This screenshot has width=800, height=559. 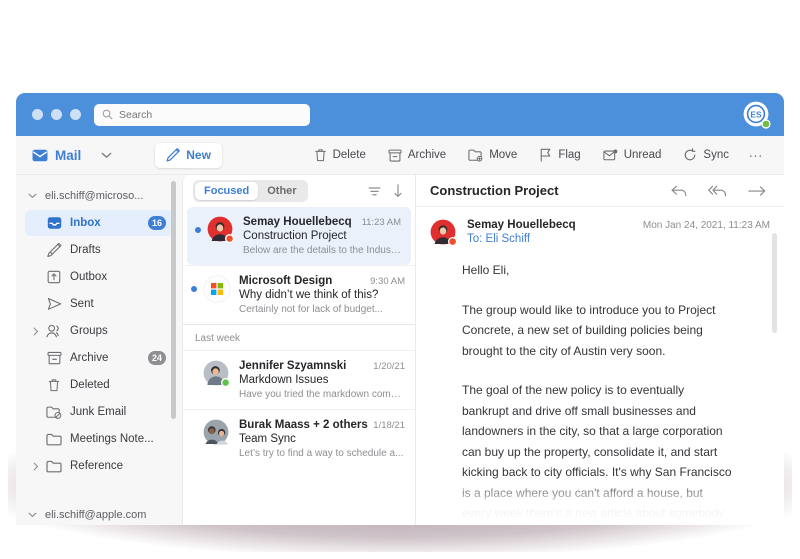 I want to click on search-input, so click(x=210, y=114).